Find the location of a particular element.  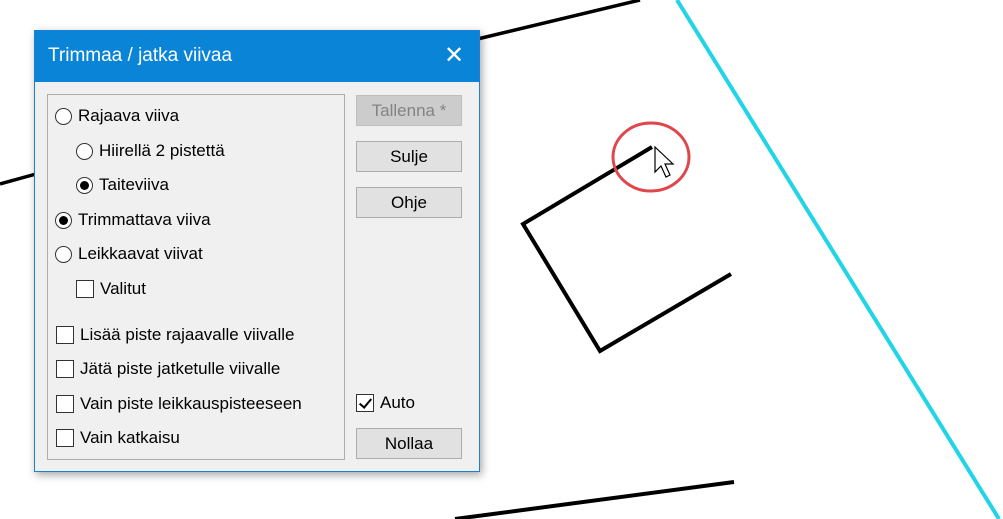

dialog-titlebar: Trimmaa / jatka viivaa ✕ is located at coordinates (257, 56).